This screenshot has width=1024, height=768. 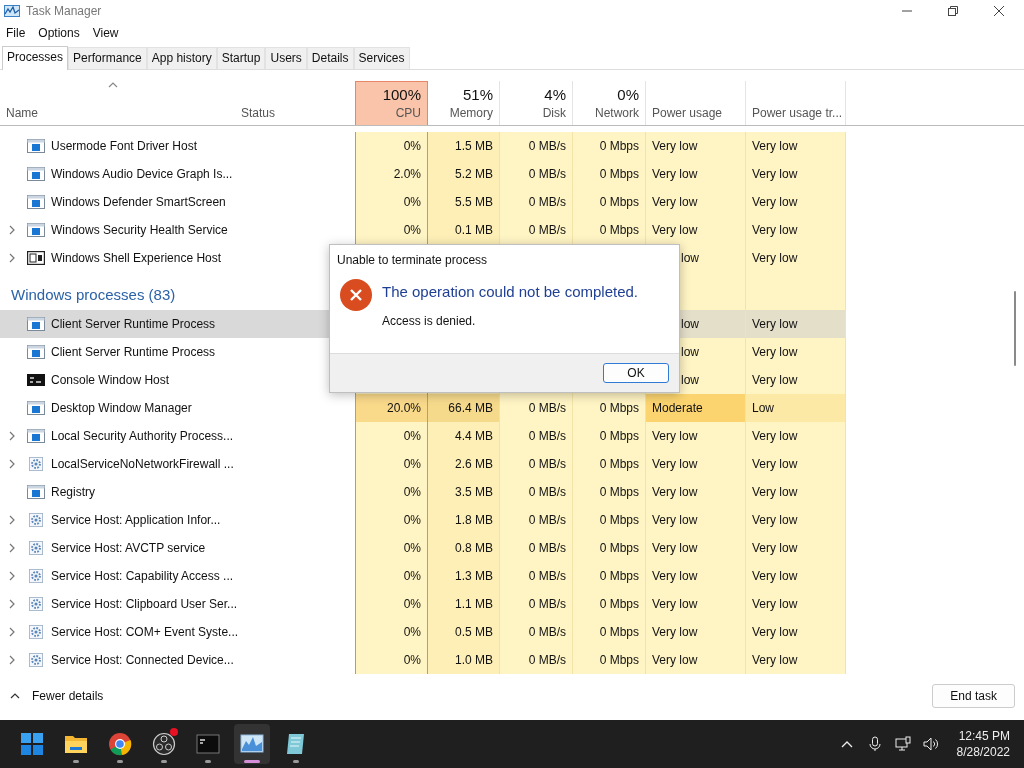 I want to click on column-summary: 51%, so click(x=477, y=94).